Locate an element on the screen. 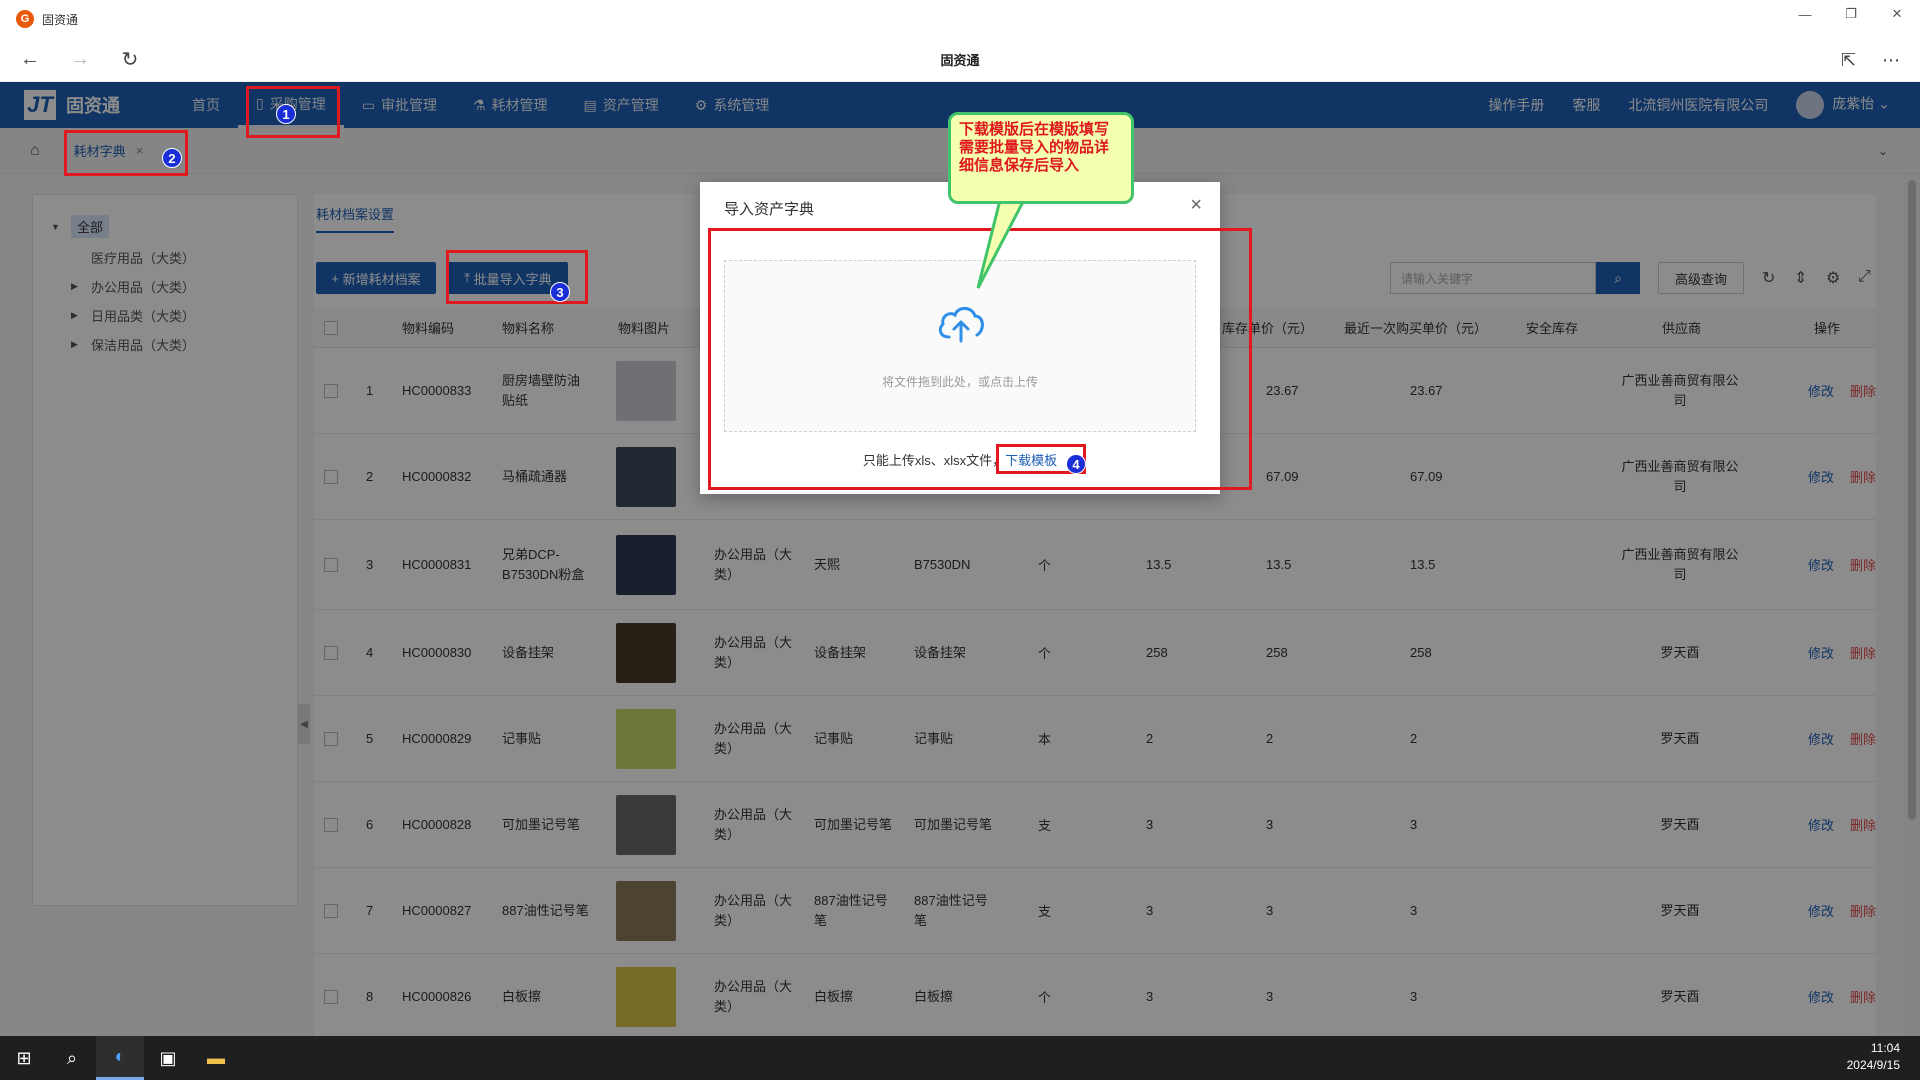 The height and width of the screenshot is (1080, 1920). close-window-icon: ✕ is located at coordinates (1897, 14).